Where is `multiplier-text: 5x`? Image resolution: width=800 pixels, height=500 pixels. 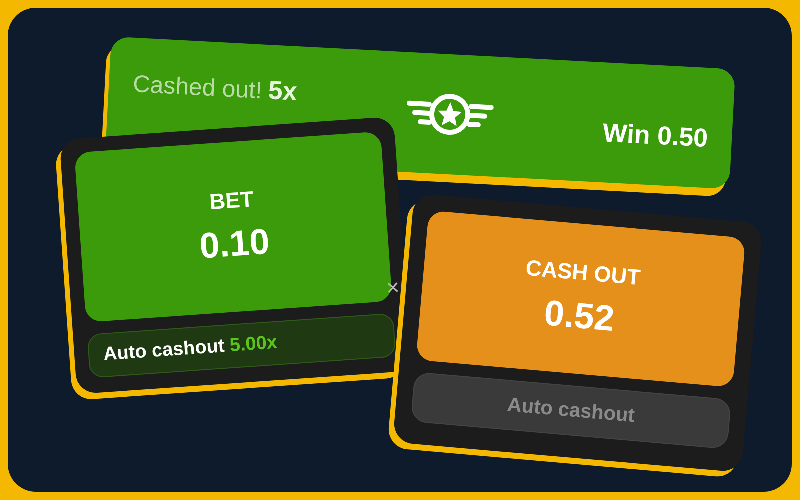 multiplier-text: 5x is located at coordinates (282, 91).